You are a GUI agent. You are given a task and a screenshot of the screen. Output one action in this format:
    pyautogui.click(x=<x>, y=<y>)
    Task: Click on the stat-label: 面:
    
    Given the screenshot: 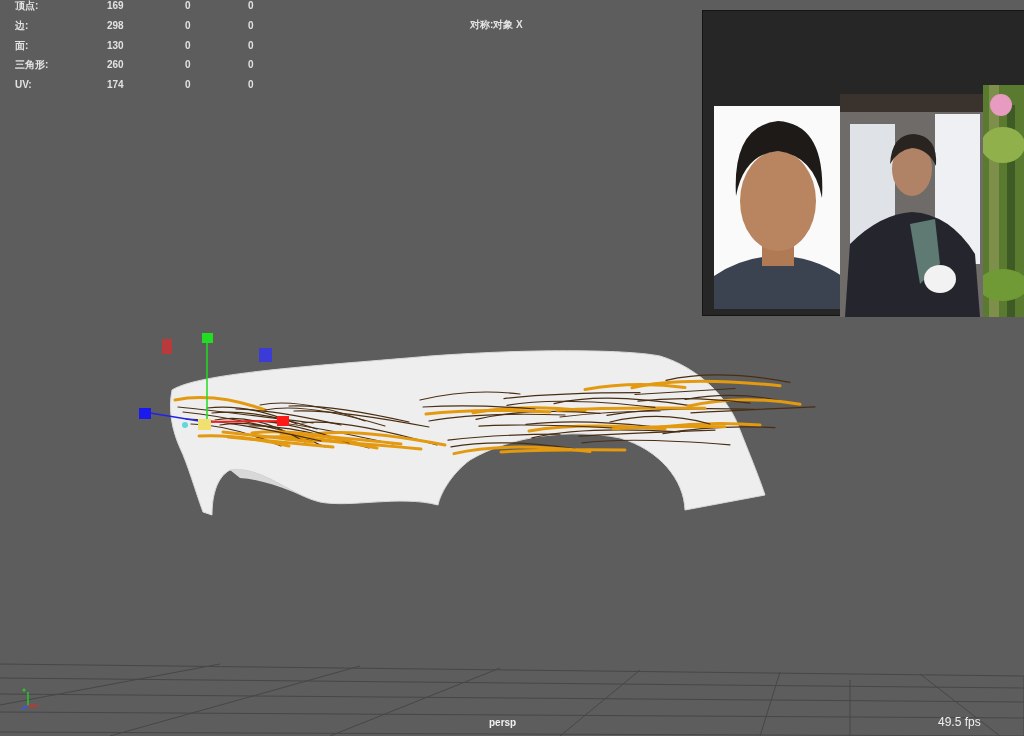 What is the action you would take?
    pyautogui.click(x=22, y=45)
    